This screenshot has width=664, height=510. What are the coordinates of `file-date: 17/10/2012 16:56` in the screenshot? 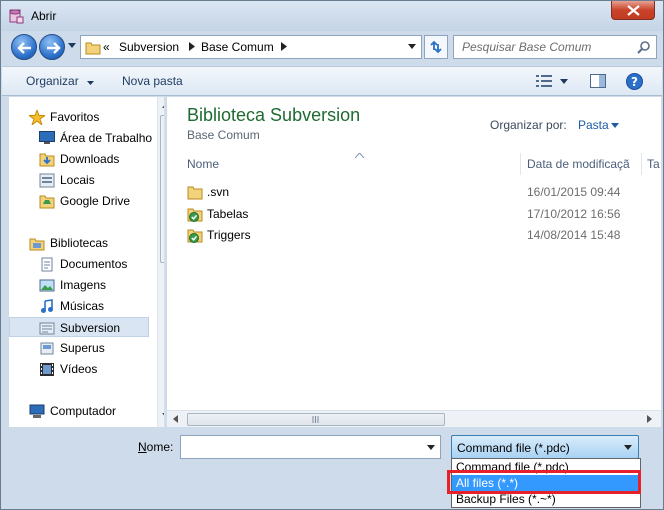 It's located at (574, 214).